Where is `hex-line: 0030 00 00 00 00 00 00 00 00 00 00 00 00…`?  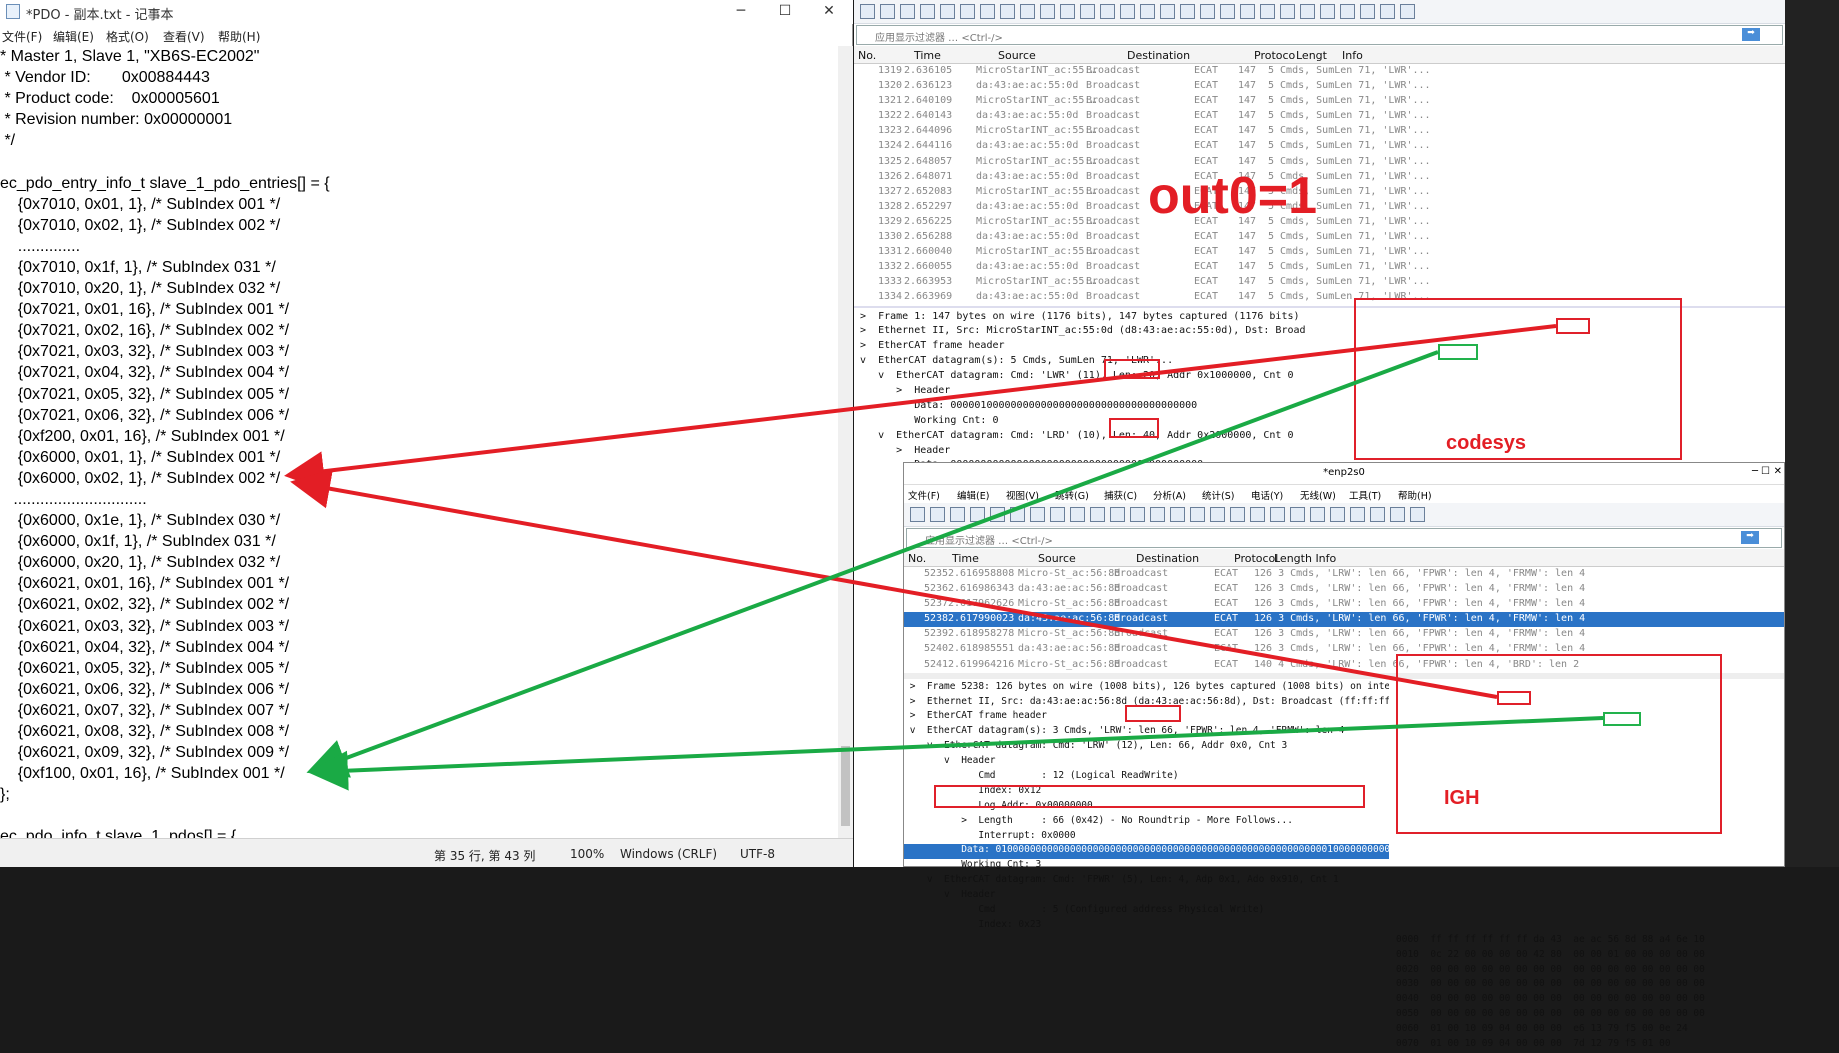 hex-line: 0030 00 00 00 00 00 00 00 00 00 00 00 00… is located at coordinates (1550, 984).